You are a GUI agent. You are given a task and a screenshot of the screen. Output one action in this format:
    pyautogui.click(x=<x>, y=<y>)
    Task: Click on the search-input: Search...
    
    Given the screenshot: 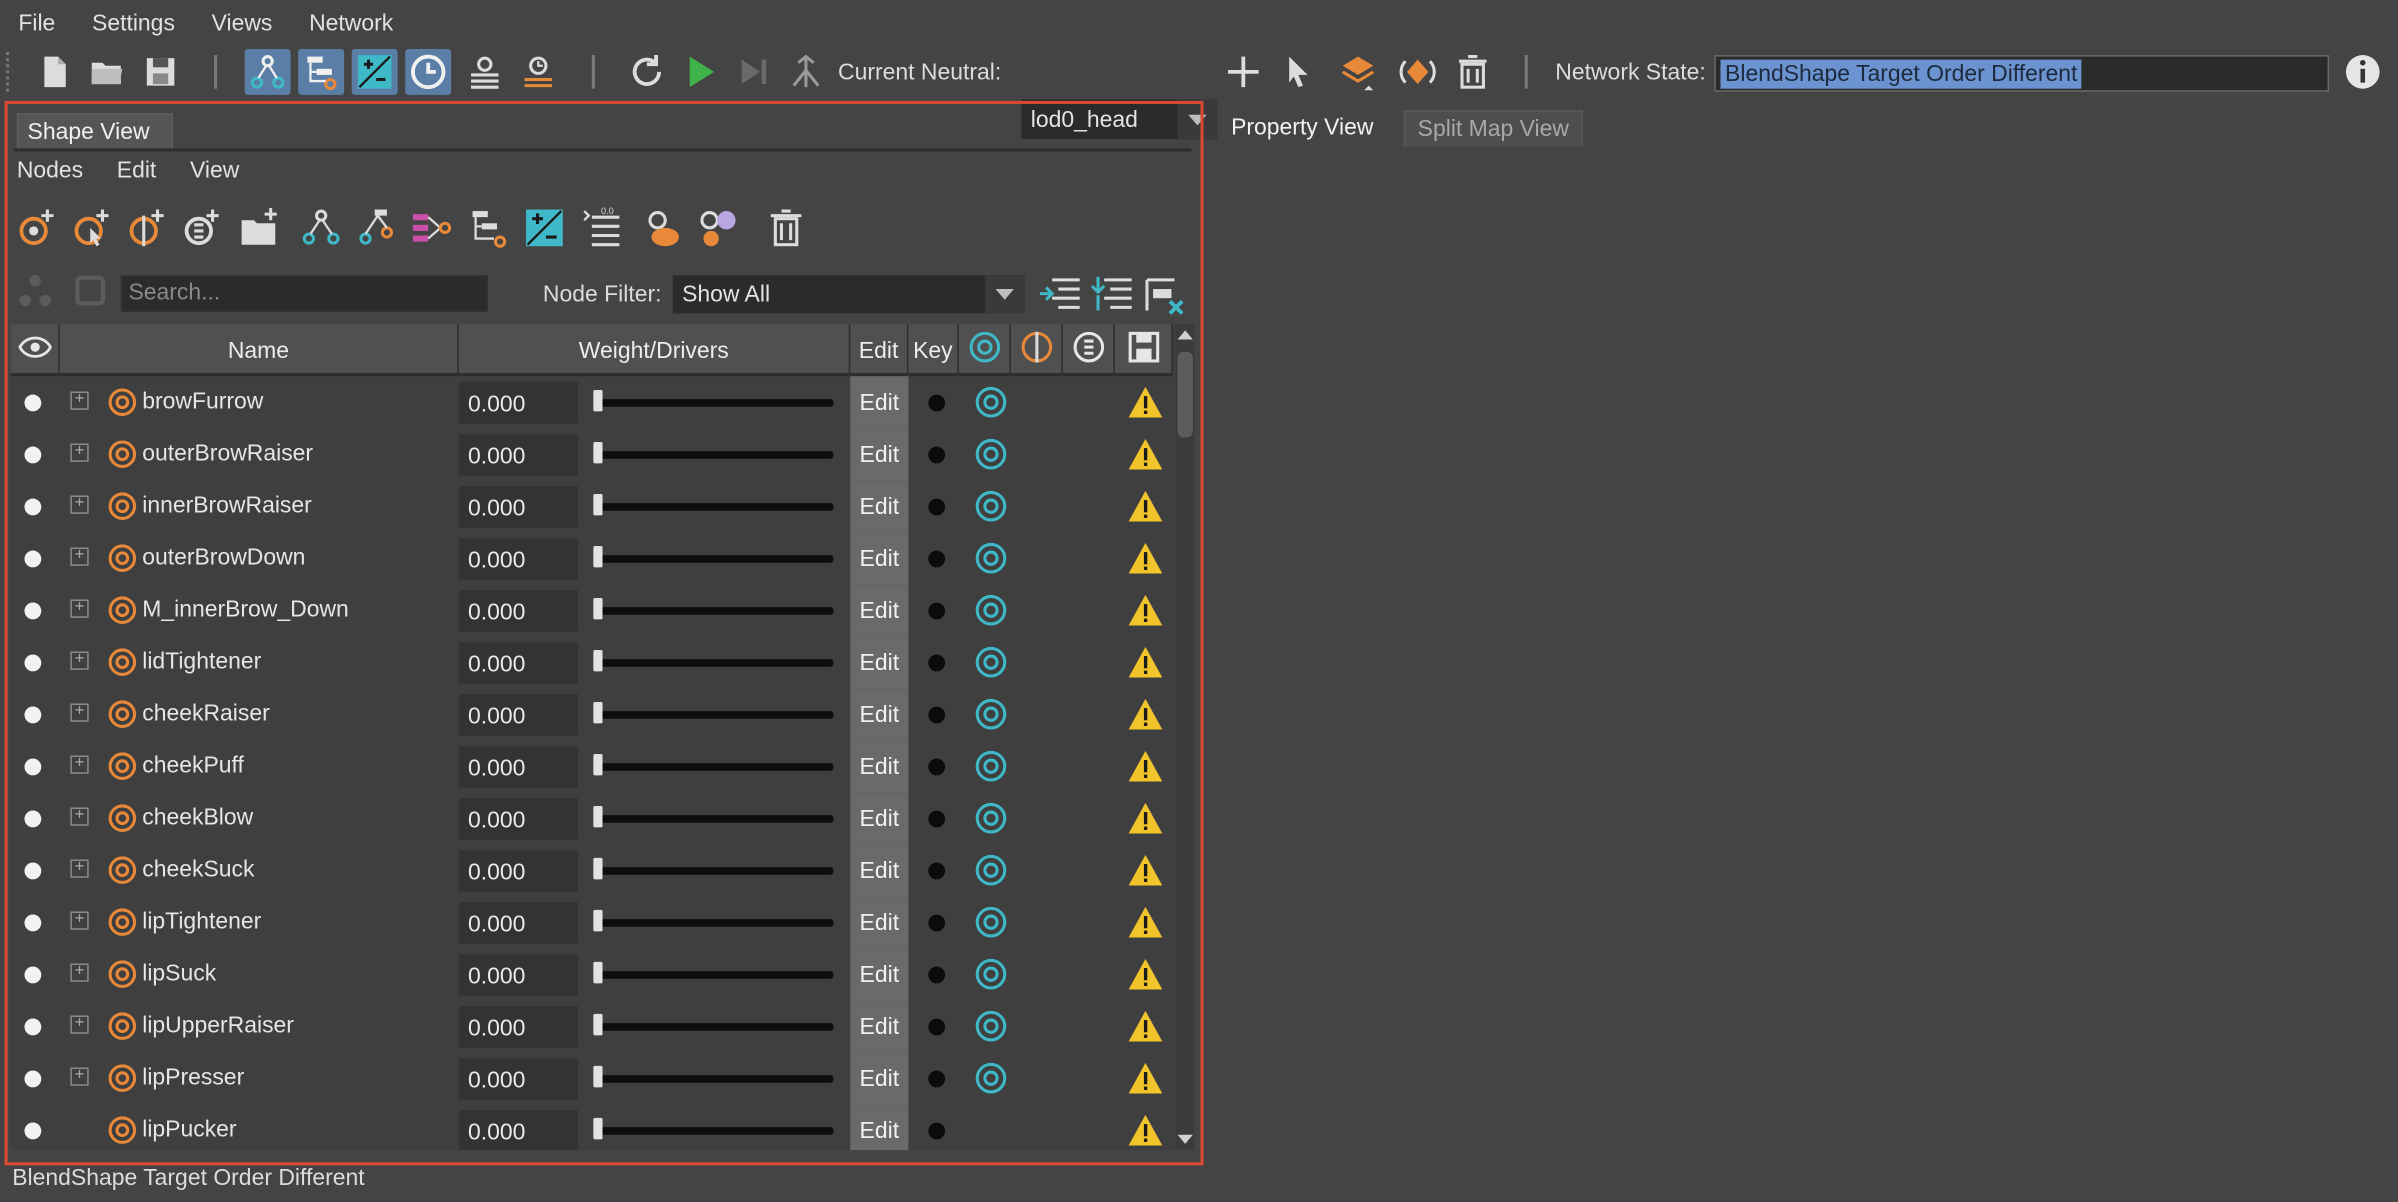 What is the action you would take?
    pyautogui.click(x=304, y=293)
    